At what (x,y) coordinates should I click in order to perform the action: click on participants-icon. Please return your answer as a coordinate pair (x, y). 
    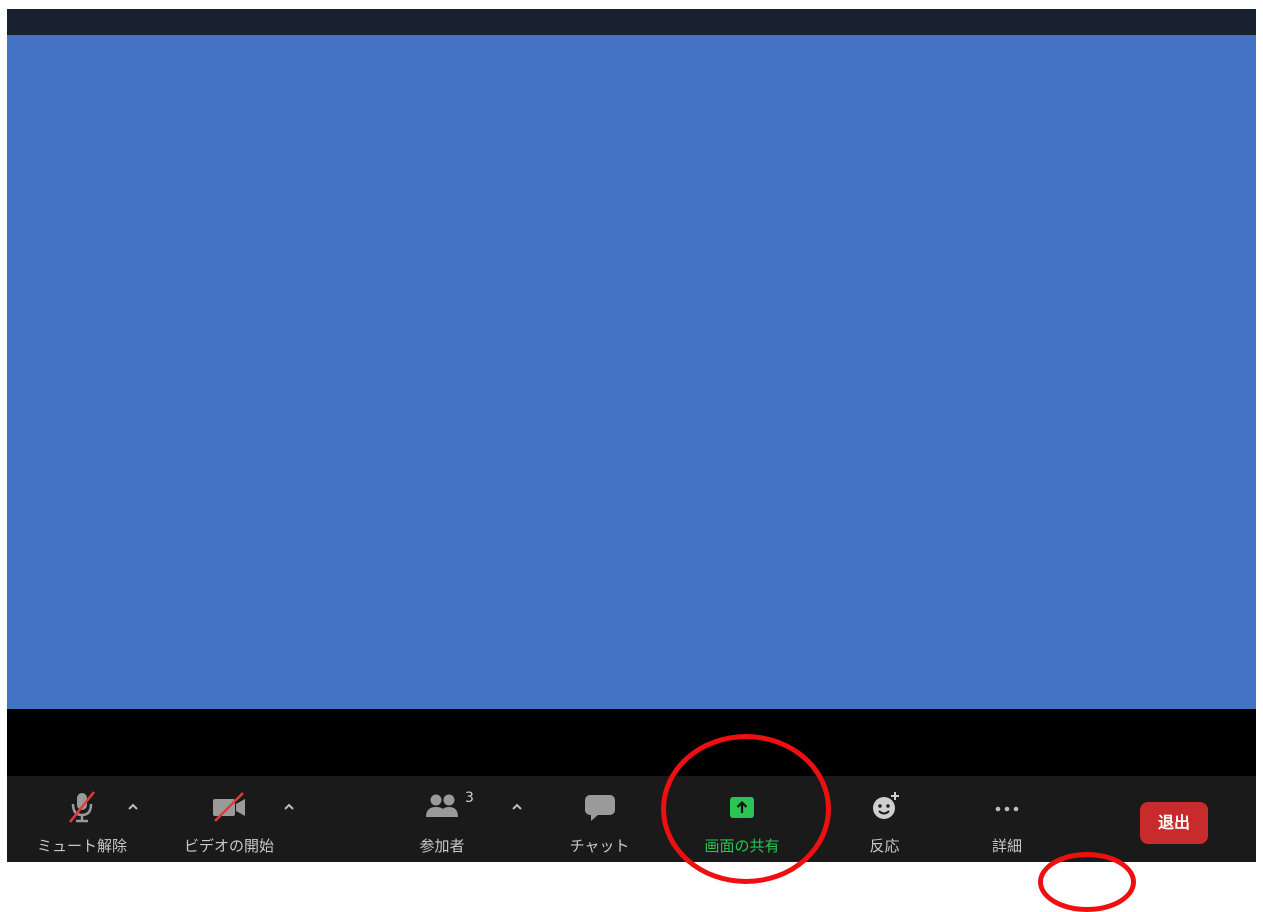
    Looking at the image, I should click on (442, 807).